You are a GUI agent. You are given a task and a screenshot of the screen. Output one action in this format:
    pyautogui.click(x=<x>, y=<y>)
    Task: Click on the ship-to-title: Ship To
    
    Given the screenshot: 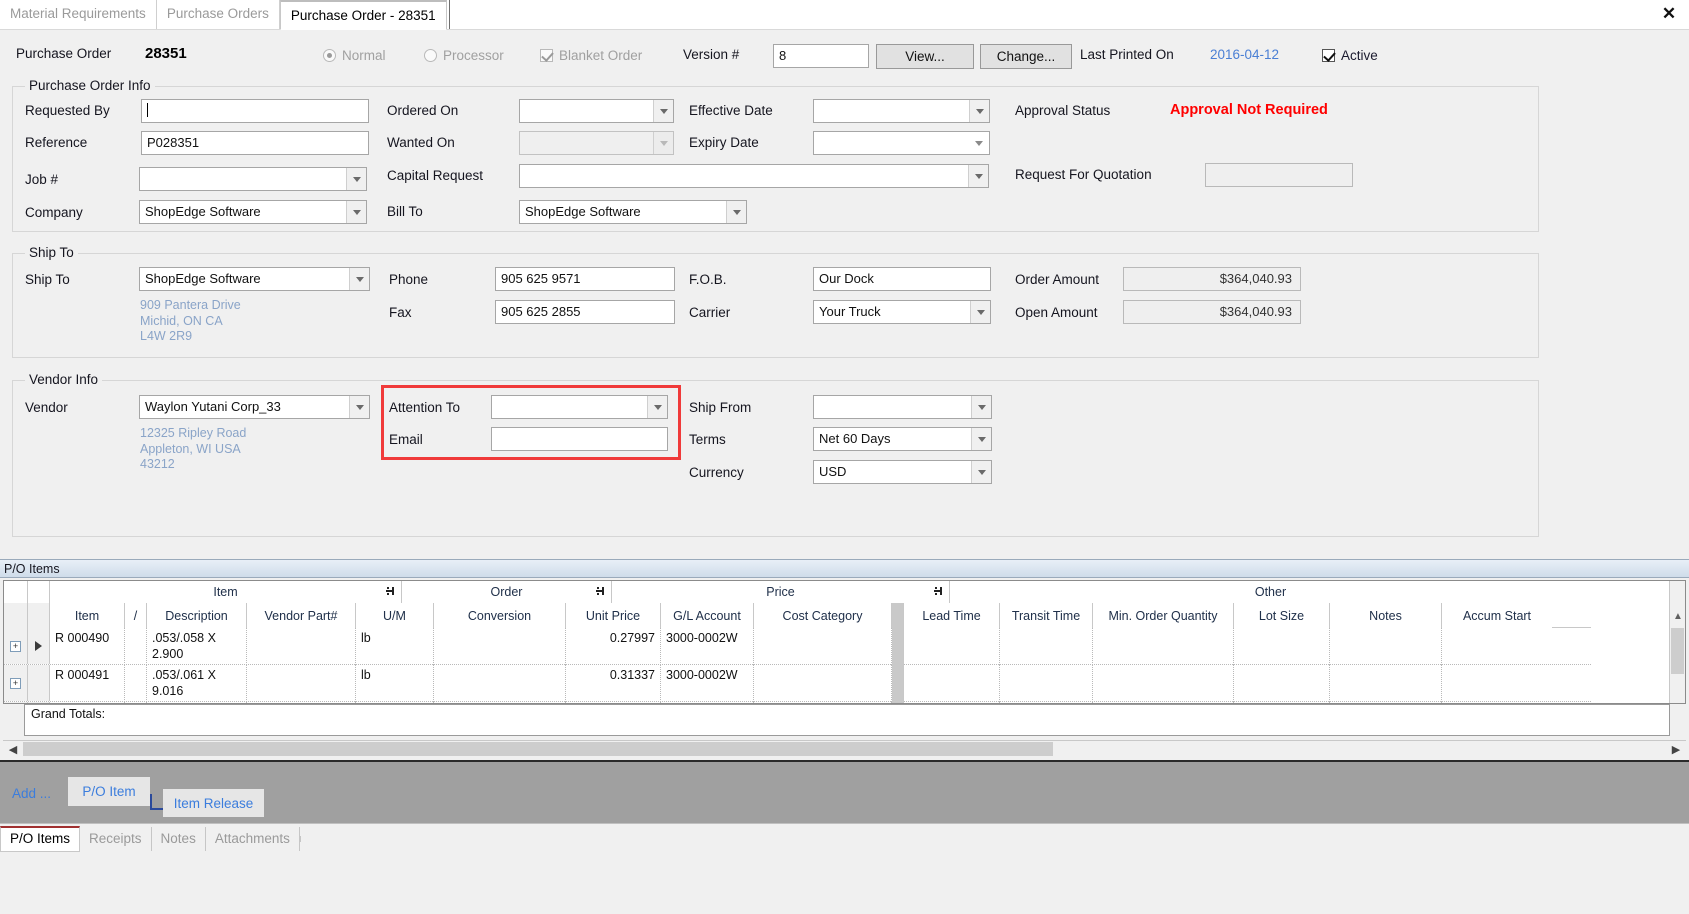 What is the action you would take?
    pyautogui.click(x=51, y=252)
    